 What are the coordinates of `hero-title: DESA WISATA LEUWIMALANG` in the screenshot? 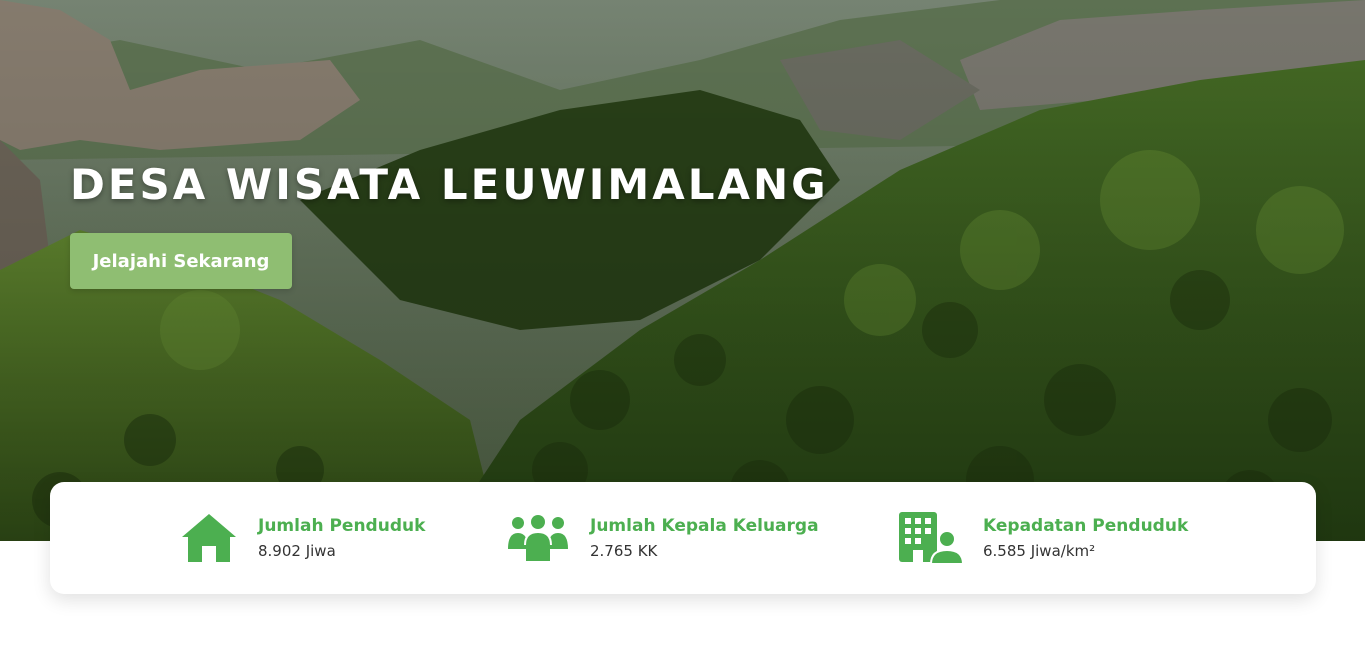 It's located at (449, 184).